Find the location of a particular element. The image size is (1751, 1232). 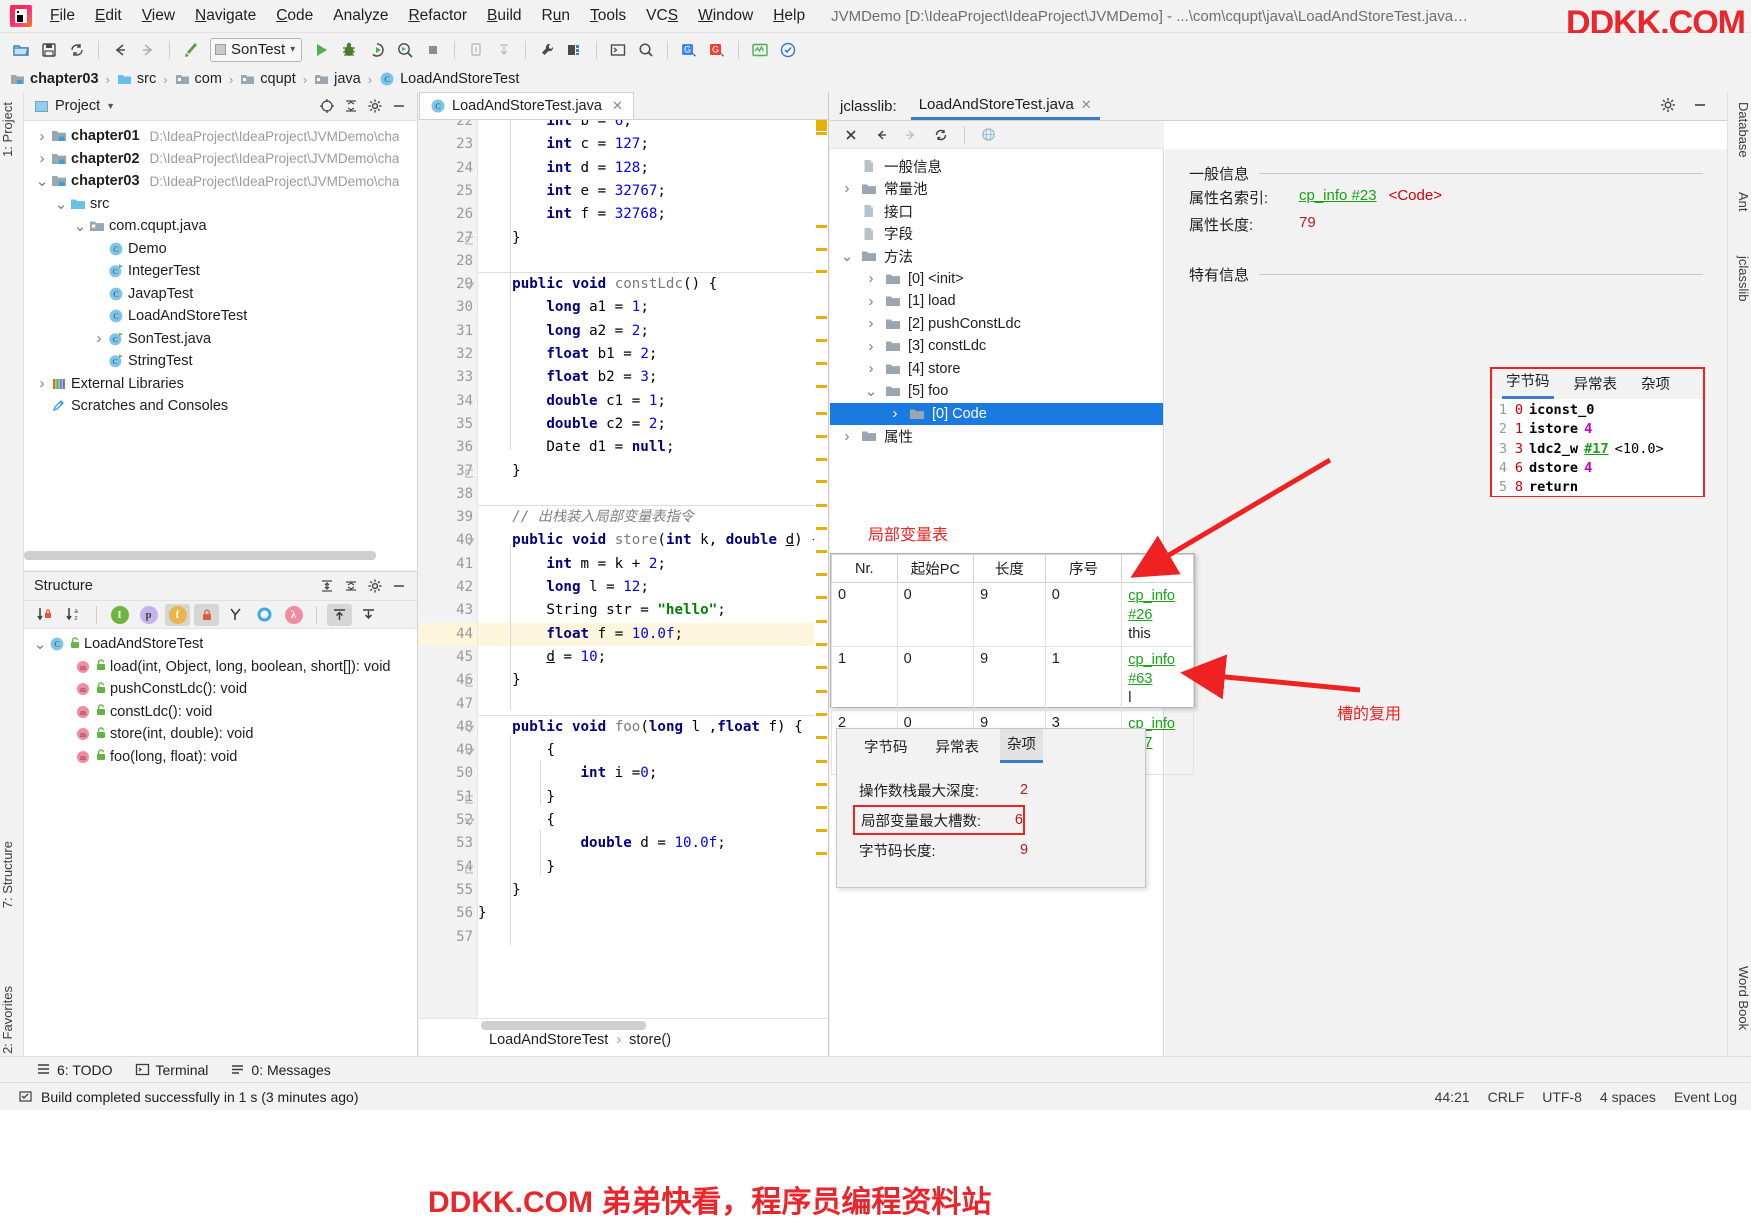

lv-column-header: Nr. is located at coordinates (864, 568).